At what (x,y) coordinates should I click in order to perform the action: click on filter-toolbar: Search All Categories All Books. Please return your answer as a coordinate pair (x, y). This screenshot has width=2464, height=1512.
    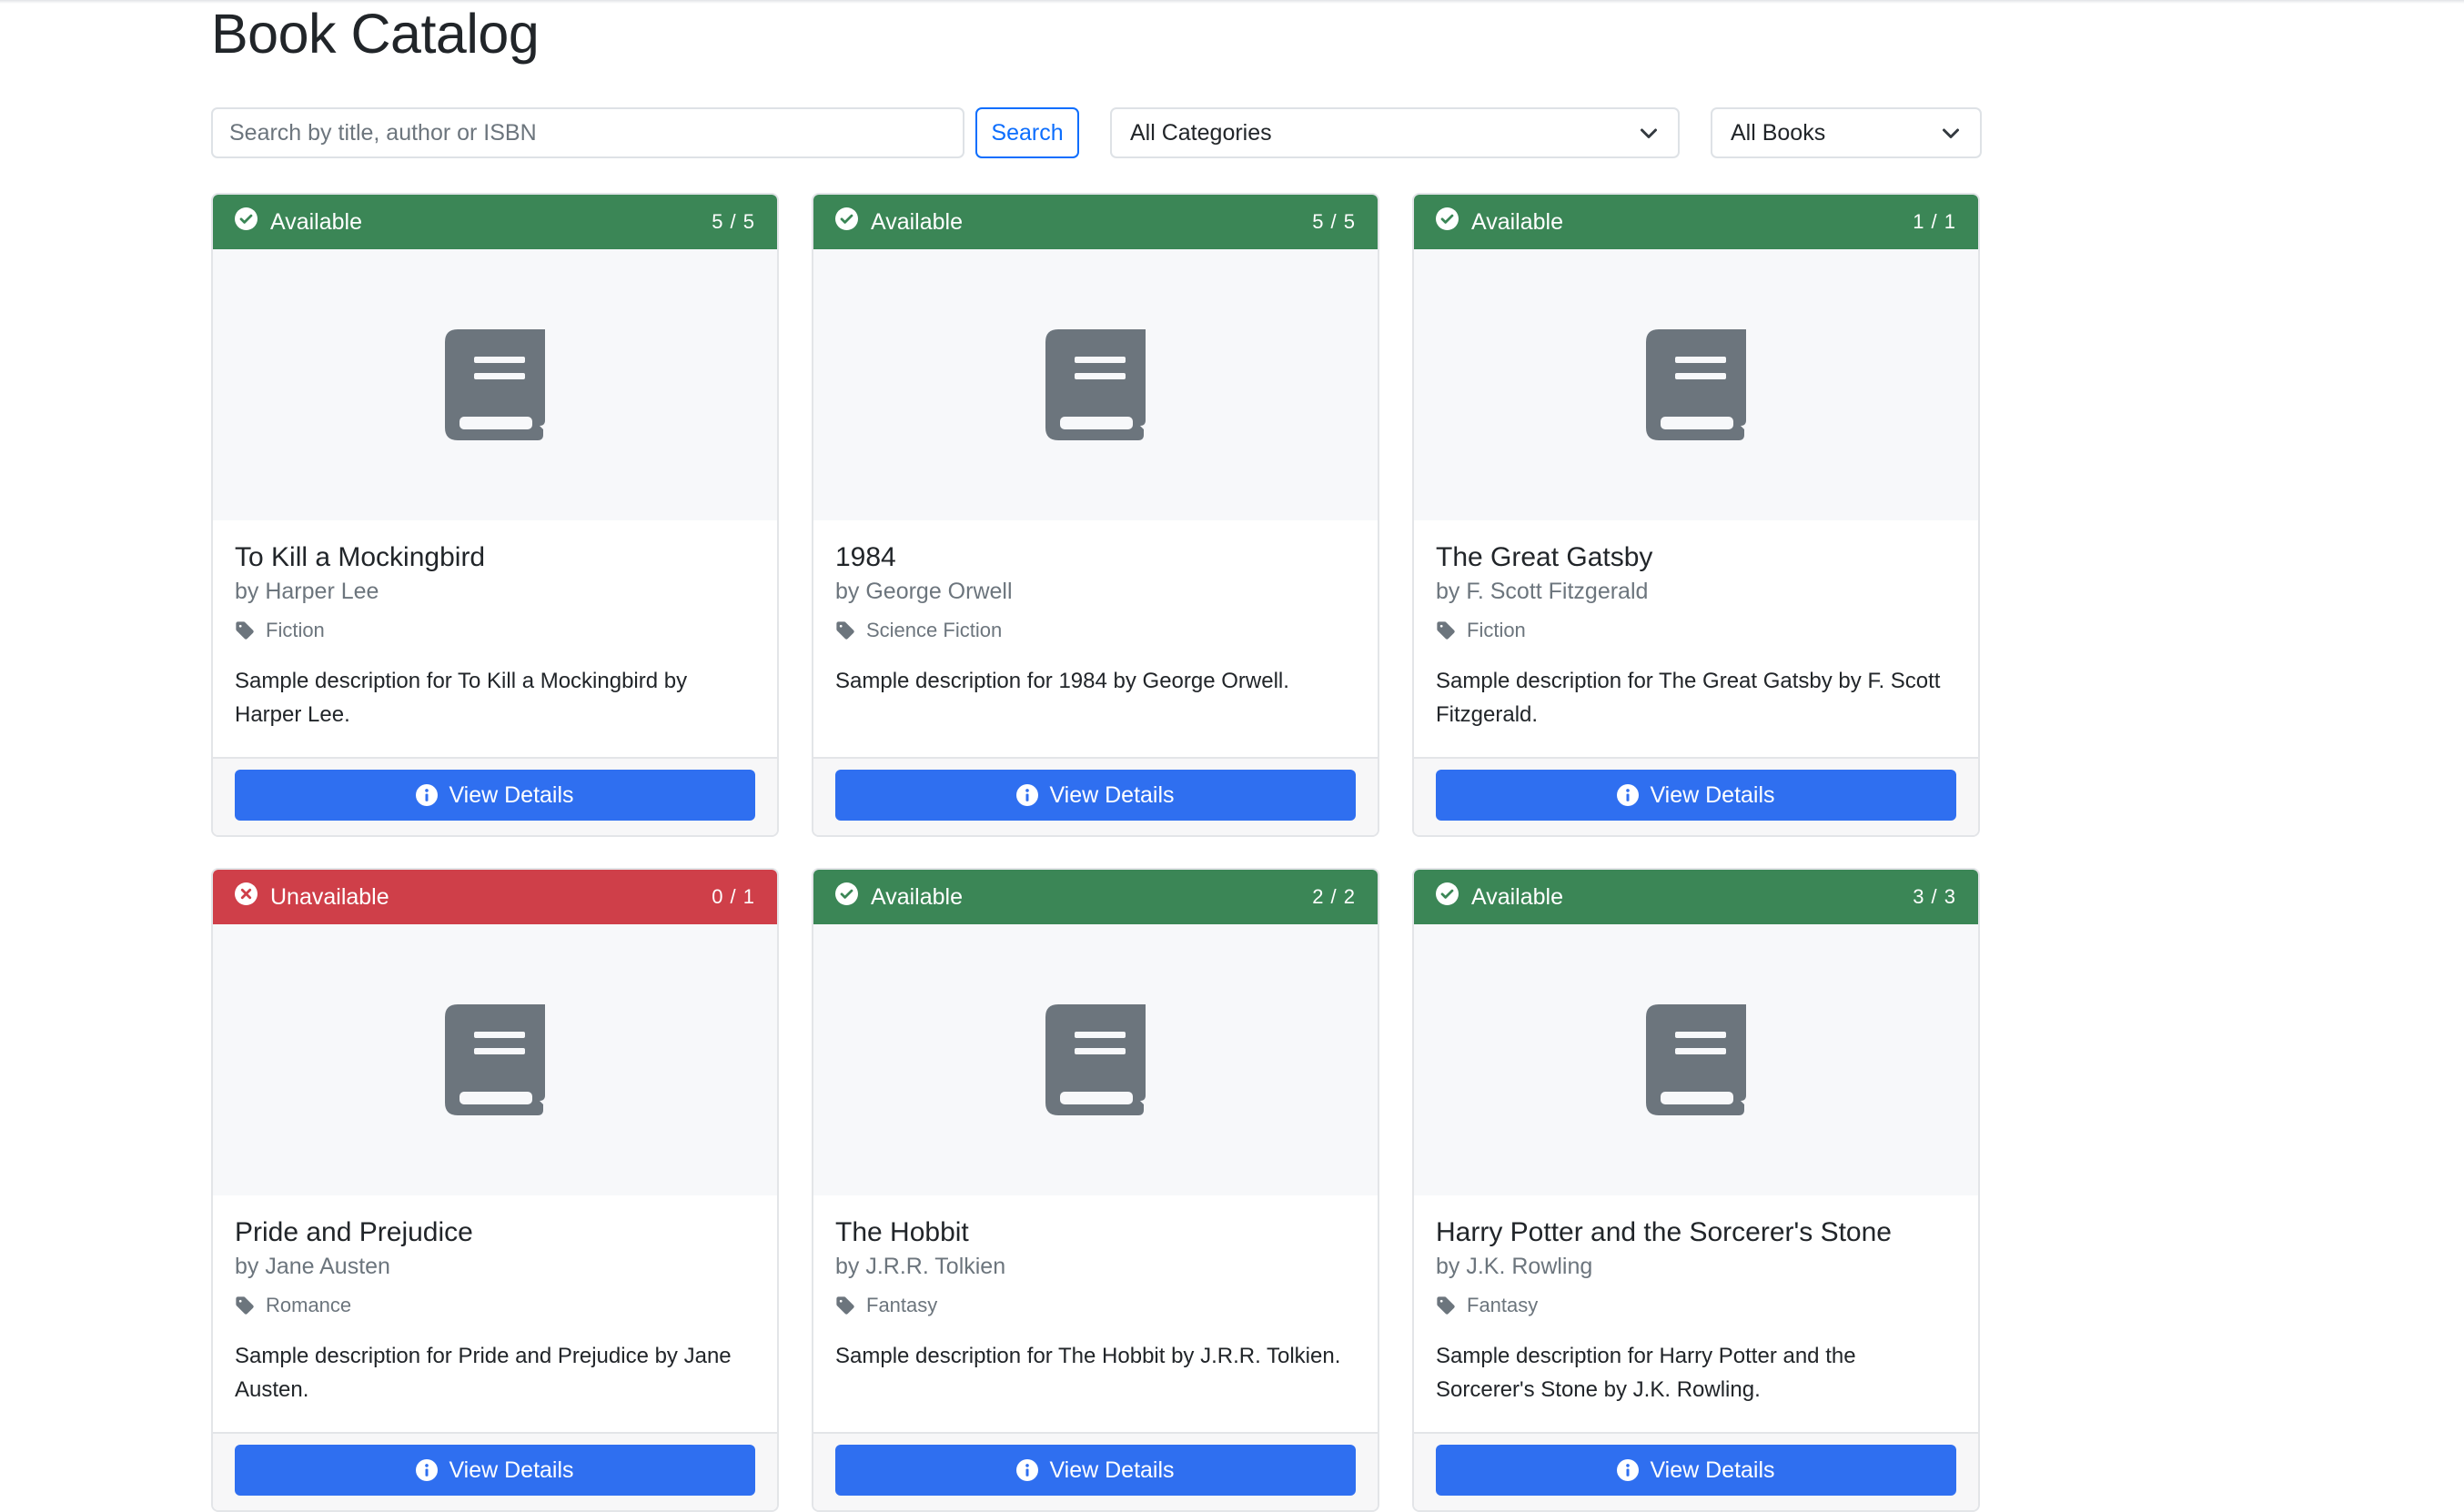
    Looking at the image, I should click on (1096, 133).